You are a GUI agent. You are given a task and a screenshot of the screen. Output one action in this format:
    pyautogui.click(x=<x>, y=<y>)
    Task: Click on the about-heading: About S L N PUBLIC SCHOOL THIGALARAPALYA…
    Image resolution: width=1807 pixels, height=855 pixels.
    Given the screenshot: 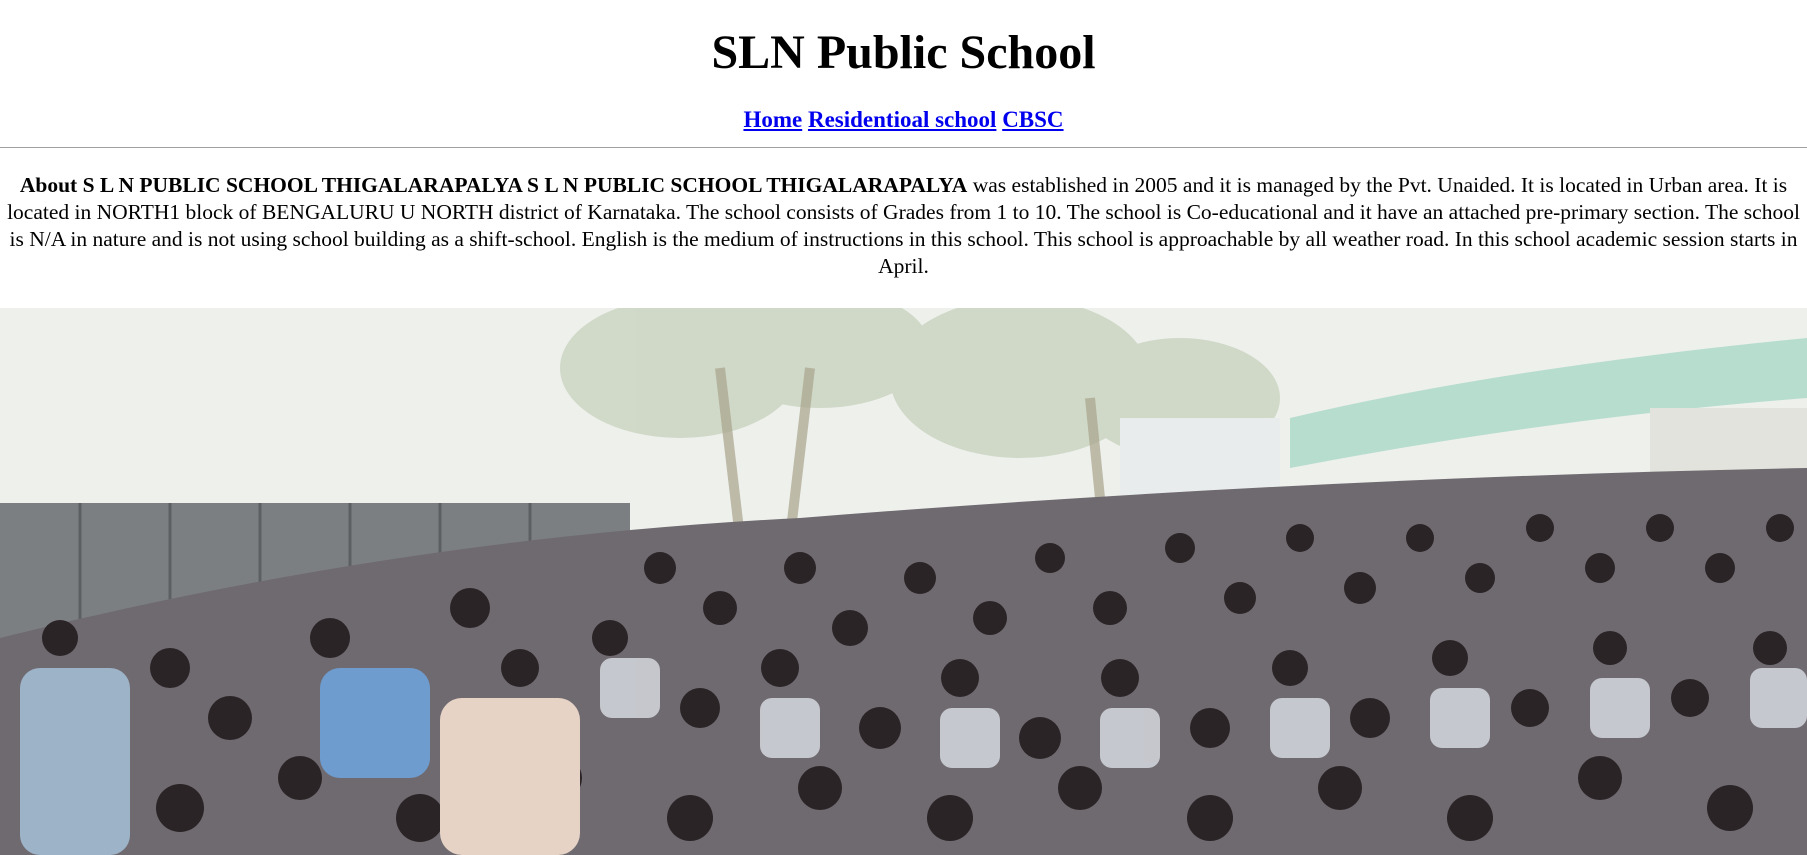 What is the action you would take?
    pyautogui.click(x=493, y=185)
    